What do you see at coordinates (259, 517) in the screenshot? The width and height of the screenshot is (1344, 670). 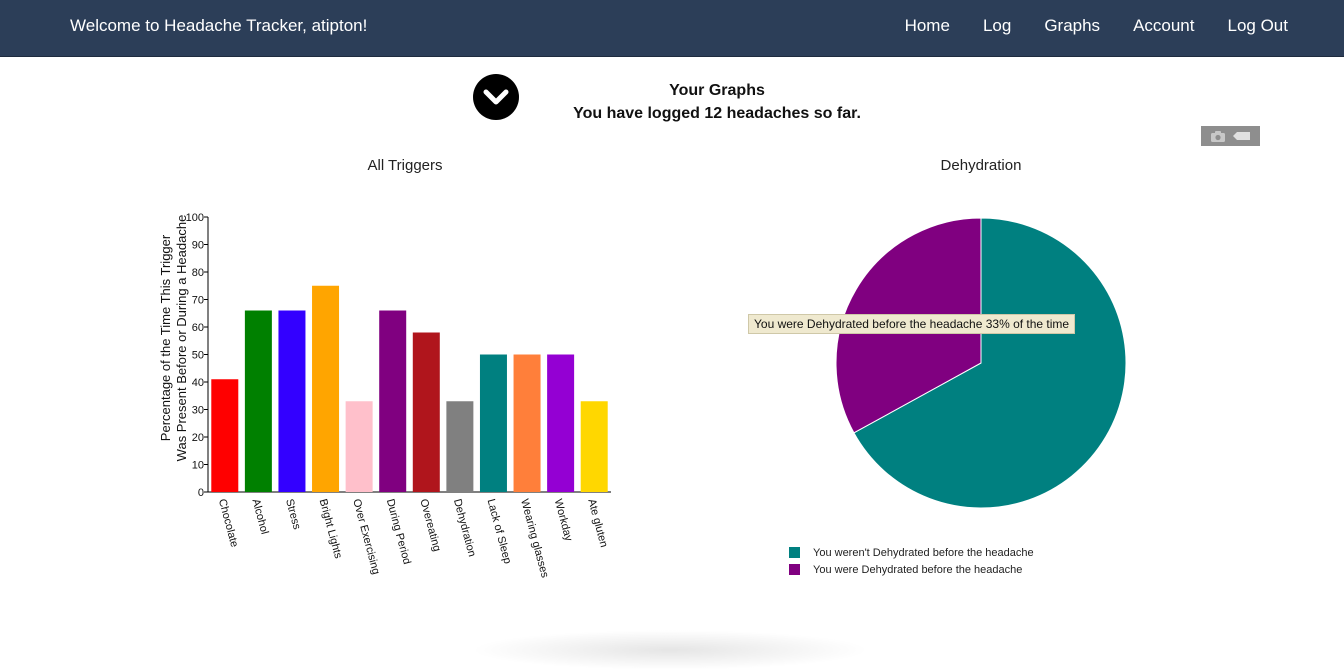 I see `x-tick-label: Alcohol` at bounding box center [259, 517].